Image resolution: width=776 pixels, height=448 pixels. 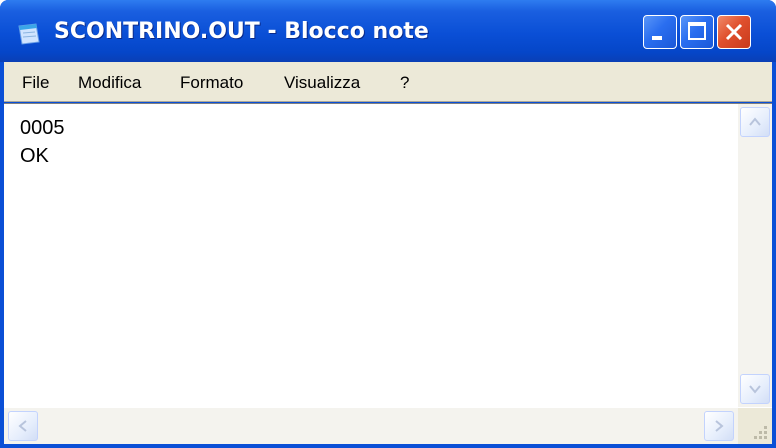 I want to click on scroll-right-button, so click(x=719, y=426).